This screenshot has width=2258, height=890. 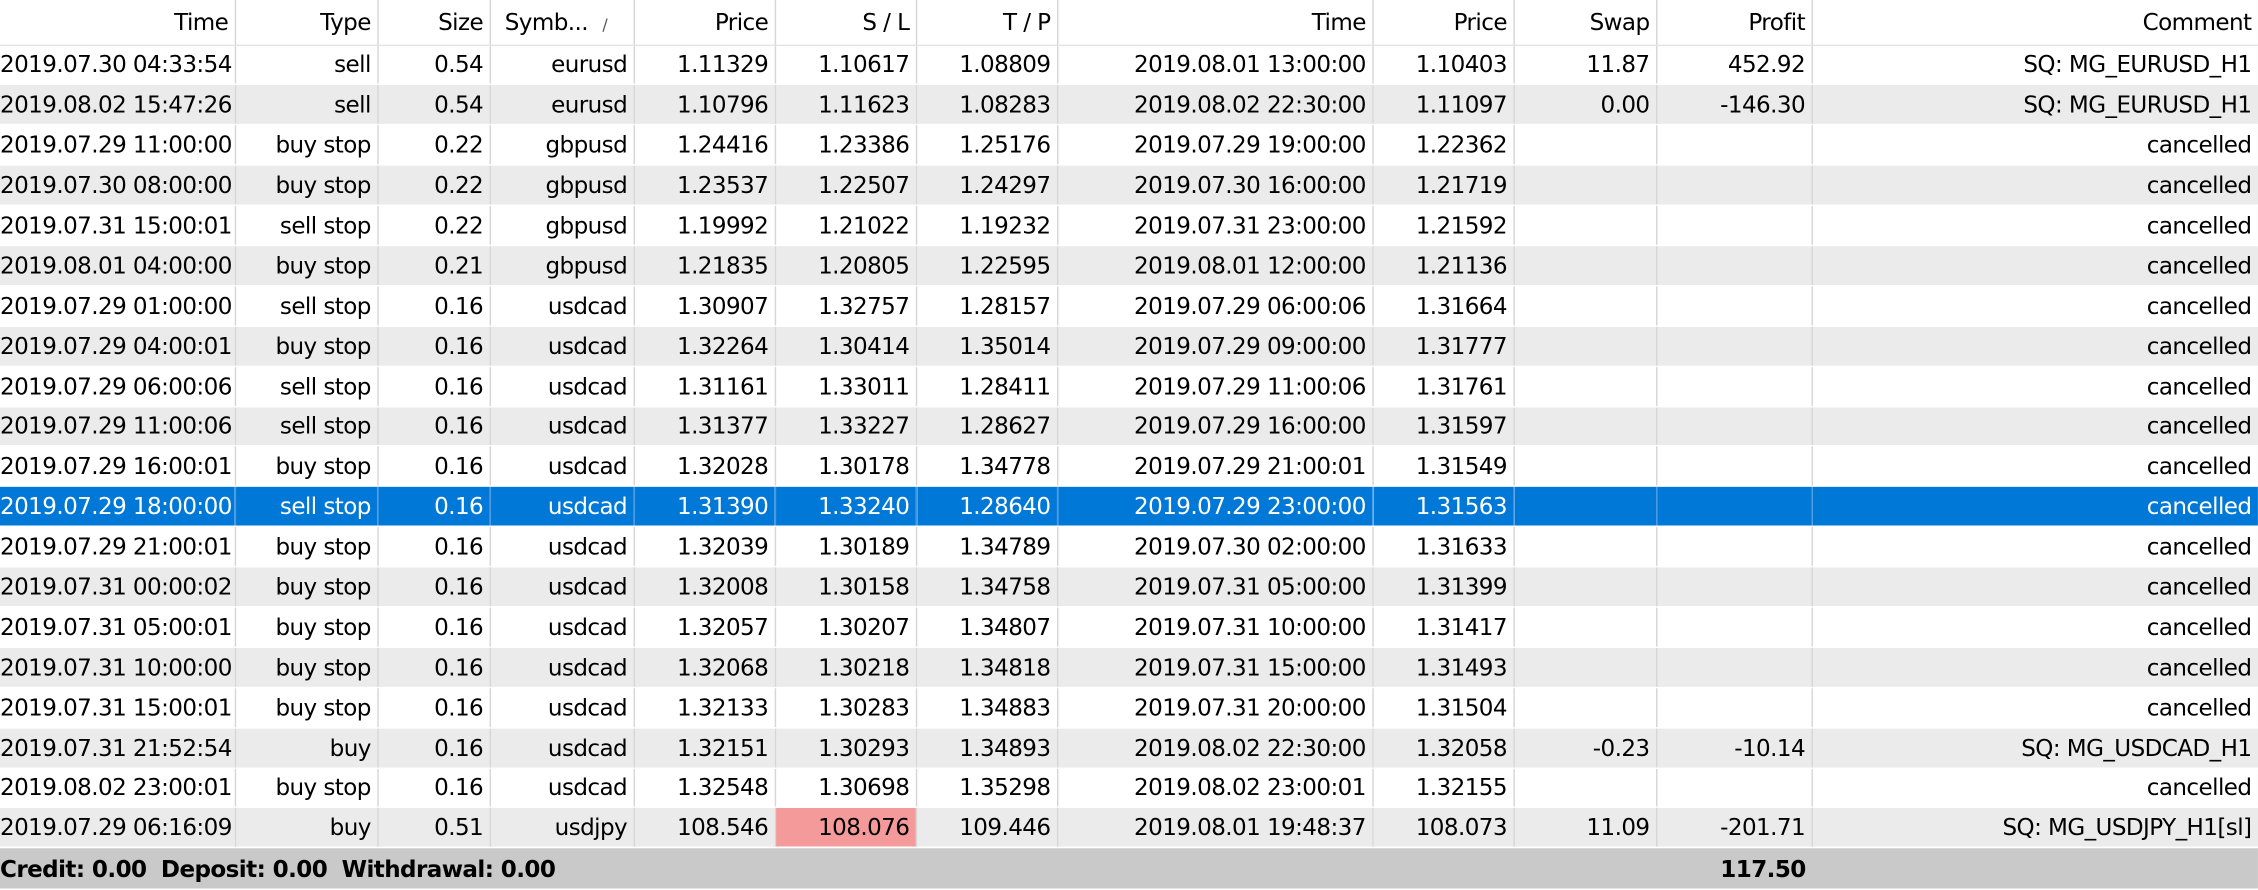 I want to click on close-price-cell: 1.31549, so click(x=1443, y=467).